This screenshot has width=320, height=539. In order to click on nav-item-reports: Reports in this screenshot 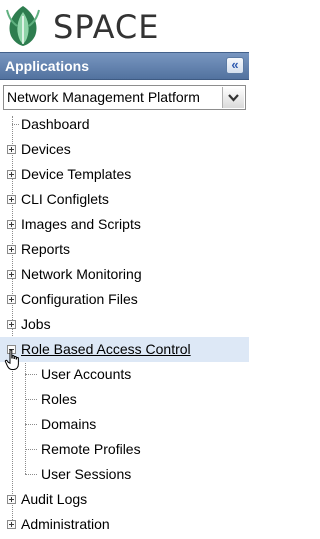, I will do `click(124, 249)`.